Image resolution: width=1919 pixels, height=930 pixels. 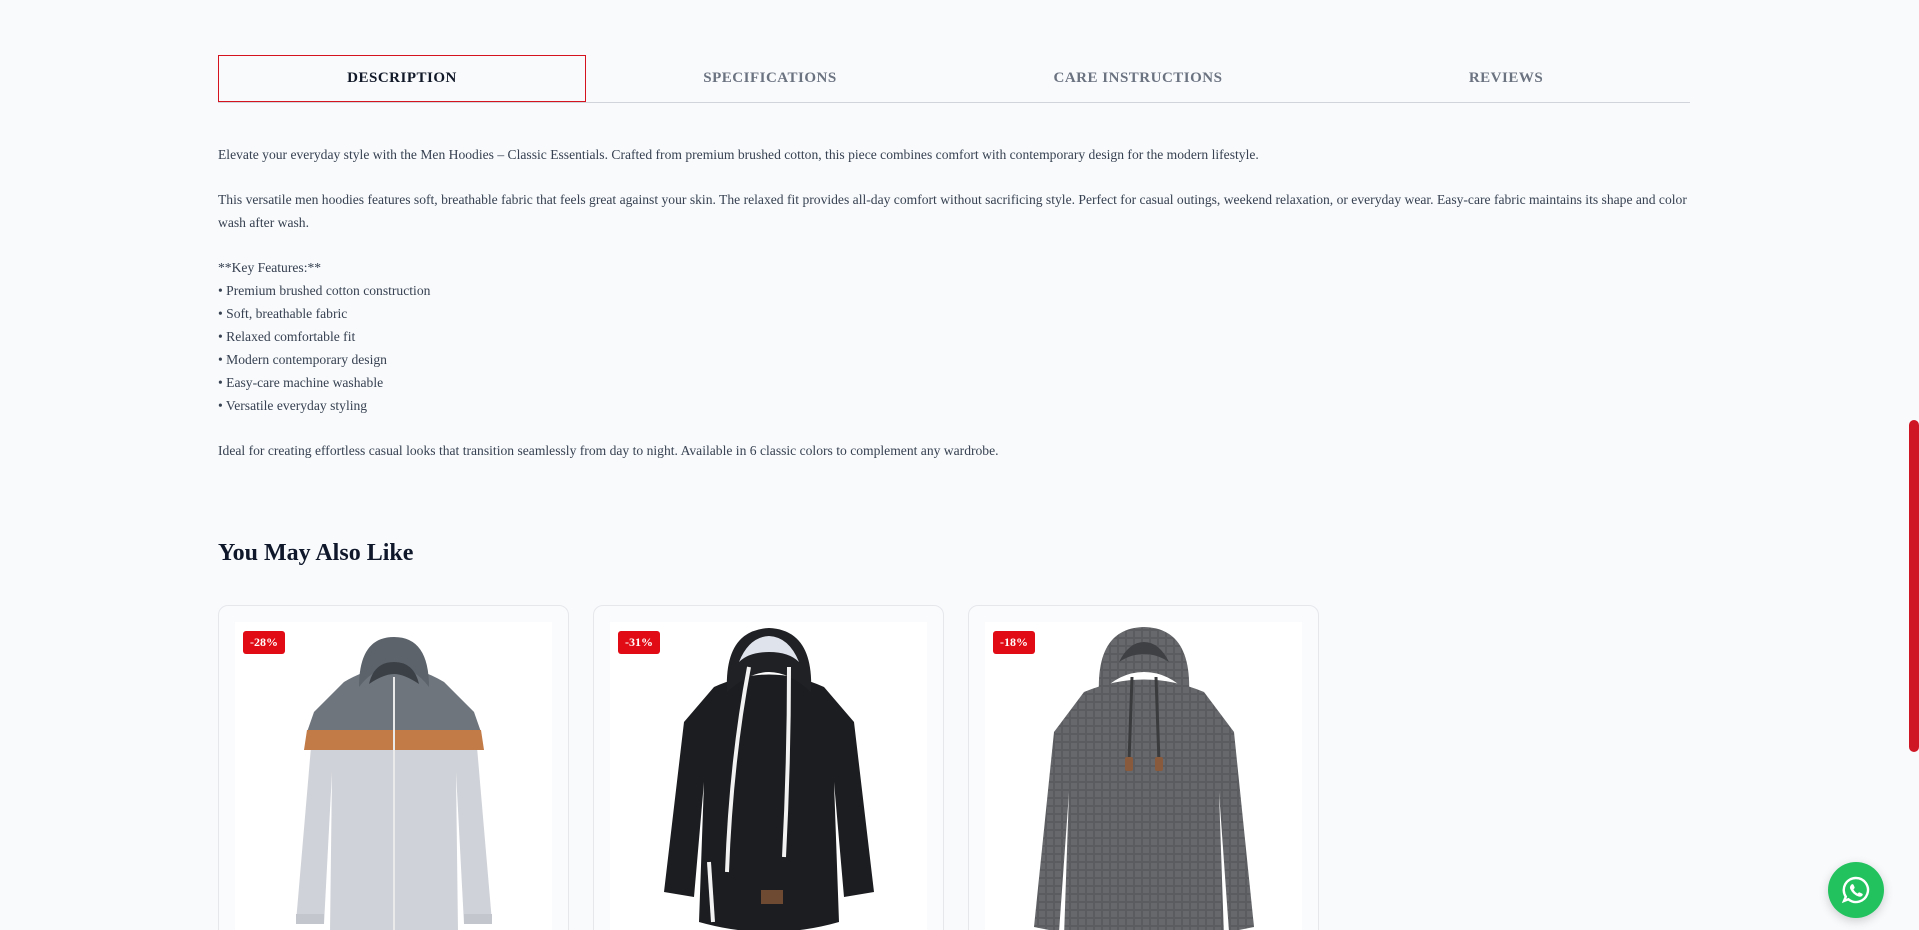 What do you see at coordinates (293, 405) in the screenshot?
I see `feature-item: • Versatile everyday styling` at bounding box center [293, 405].